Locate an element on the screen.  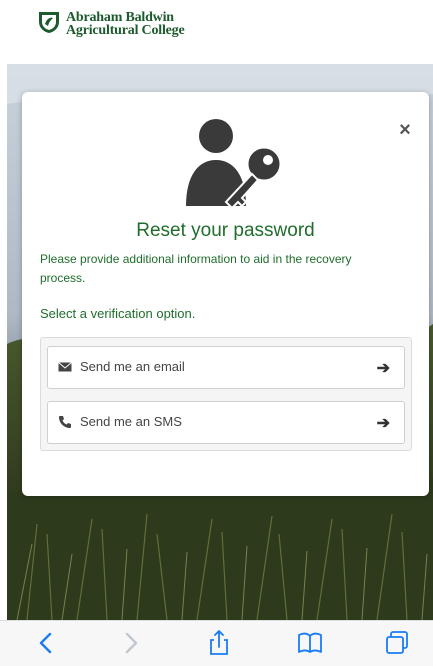
phone-icon is located at coordinates (65, 422).